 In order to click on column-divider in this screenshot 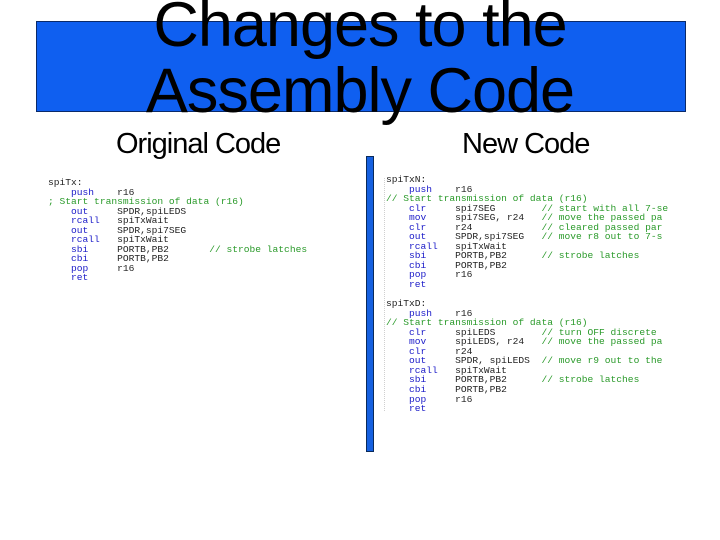, I will do `click(370, 304)`.